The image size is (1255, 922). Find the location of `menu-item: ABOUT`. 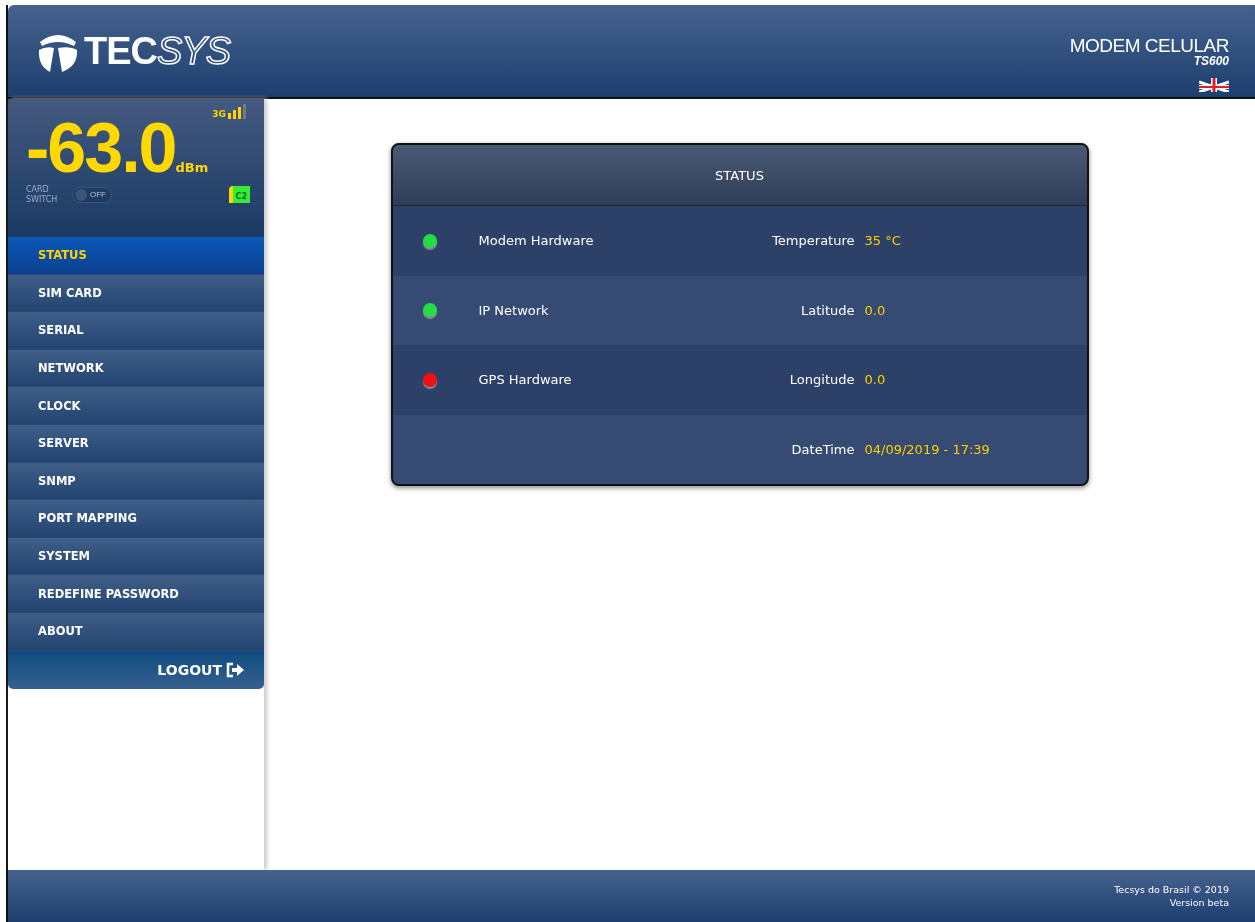

menu-item: ABOUT is located at coordinates (136, 631).